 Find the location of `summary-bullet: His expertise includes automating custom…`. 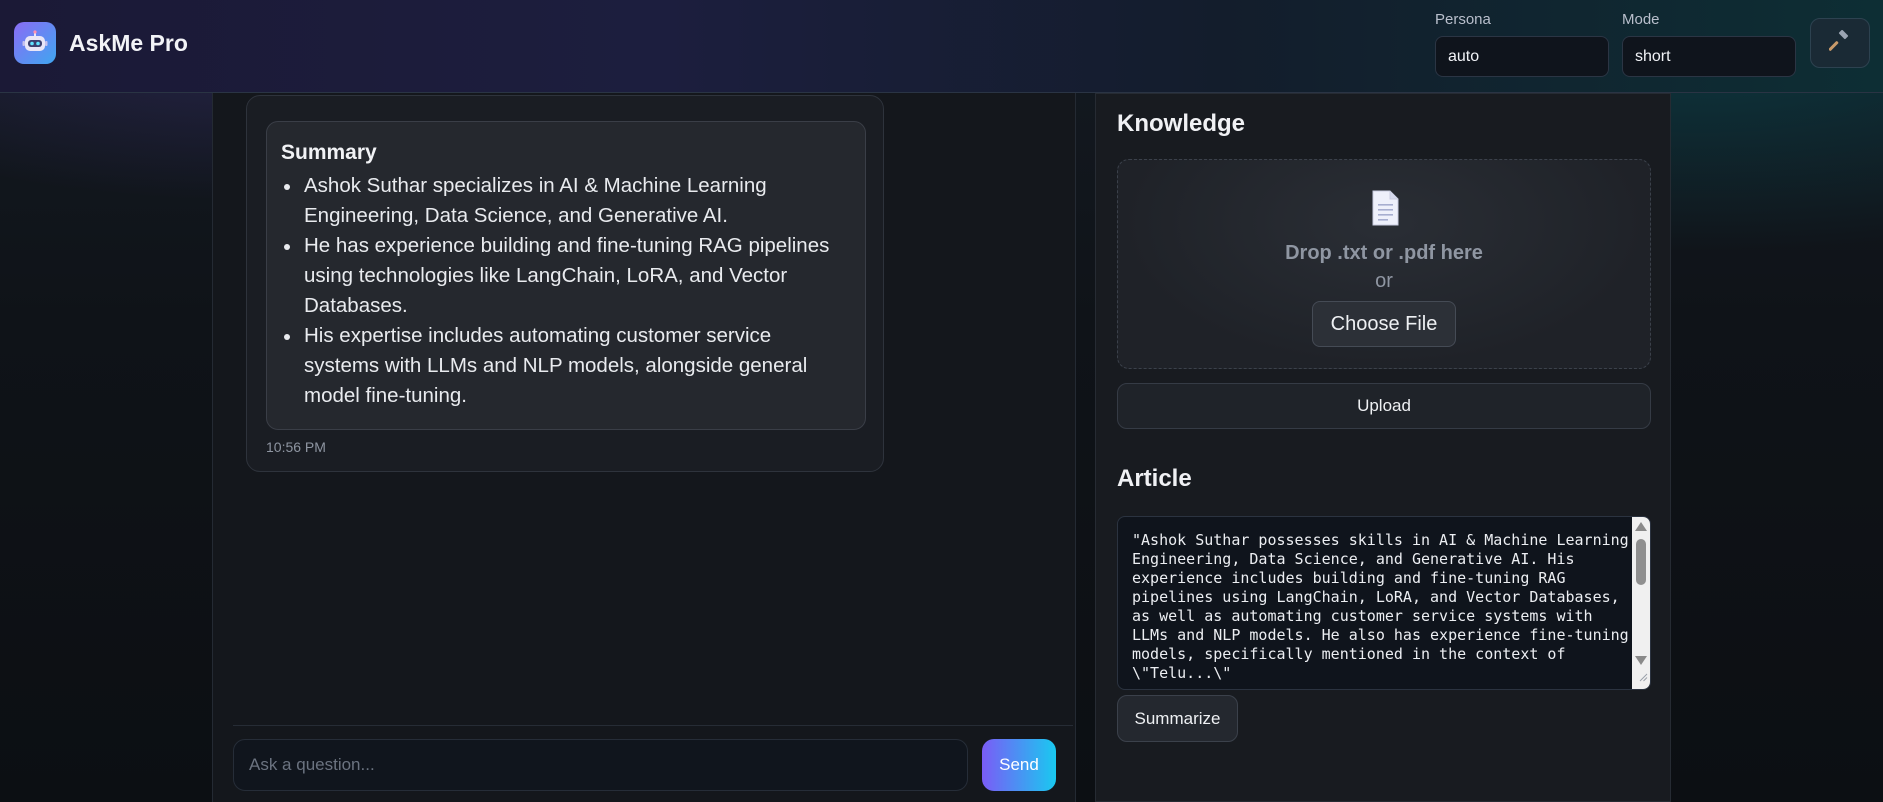

summary-bullet: His expertise includes automating custom… is located at coordinates (566, 366).